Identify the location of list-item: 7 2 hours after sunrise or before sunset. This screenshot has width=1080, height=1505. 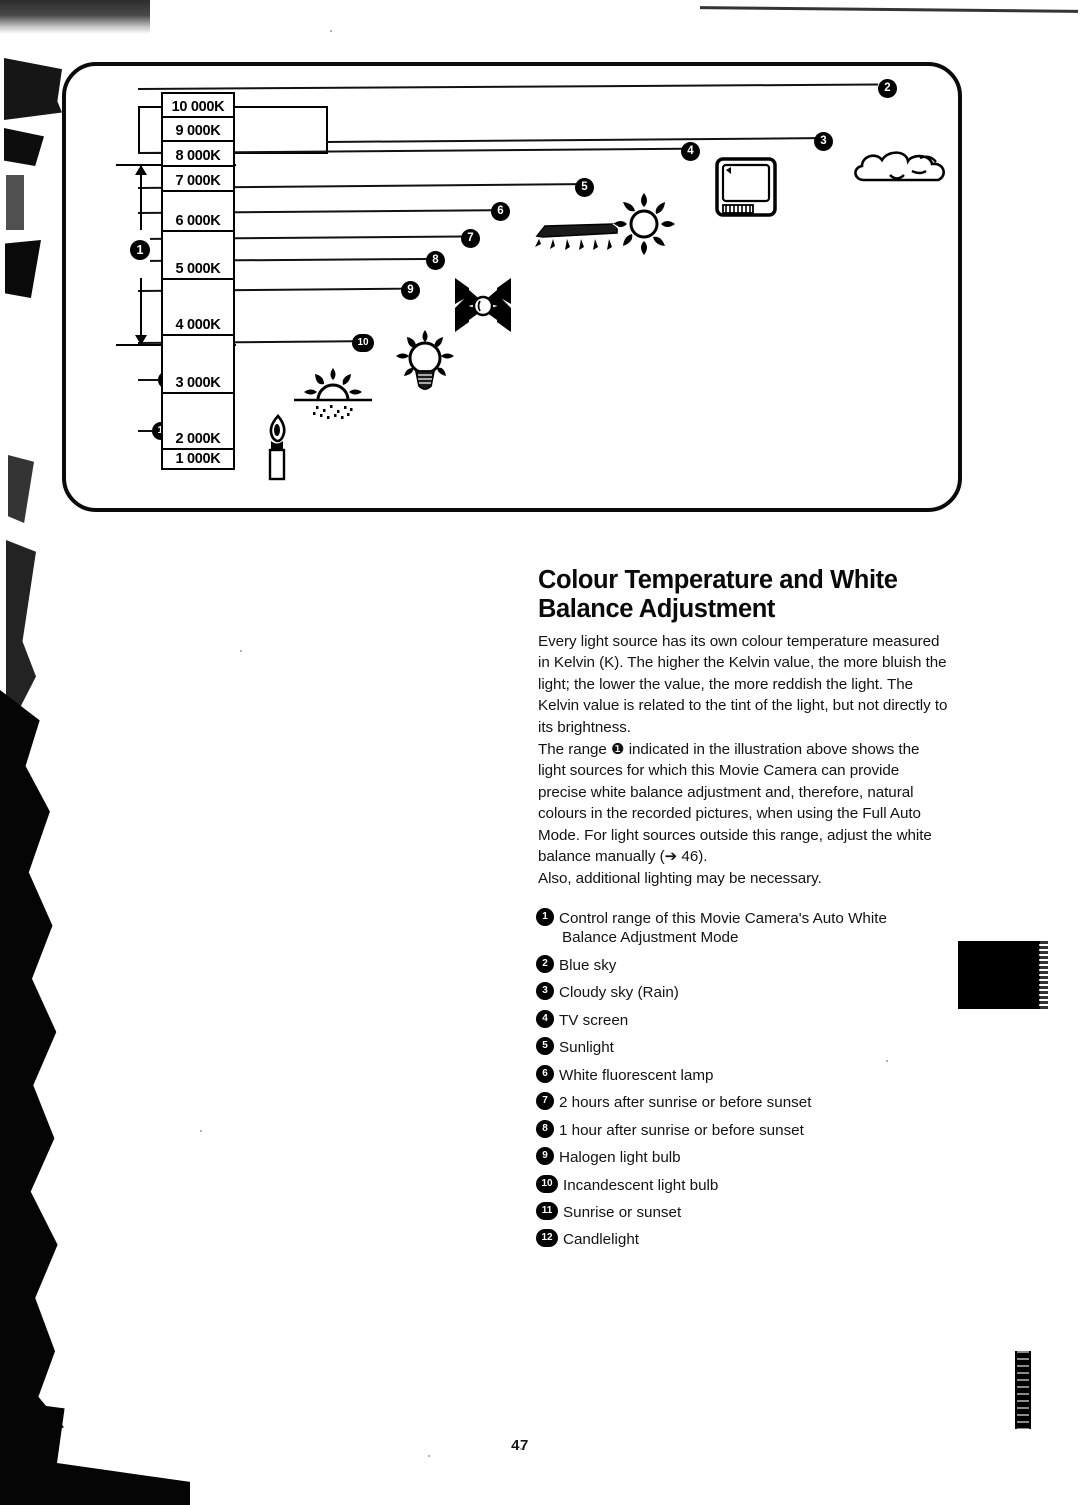
(746, 1102).